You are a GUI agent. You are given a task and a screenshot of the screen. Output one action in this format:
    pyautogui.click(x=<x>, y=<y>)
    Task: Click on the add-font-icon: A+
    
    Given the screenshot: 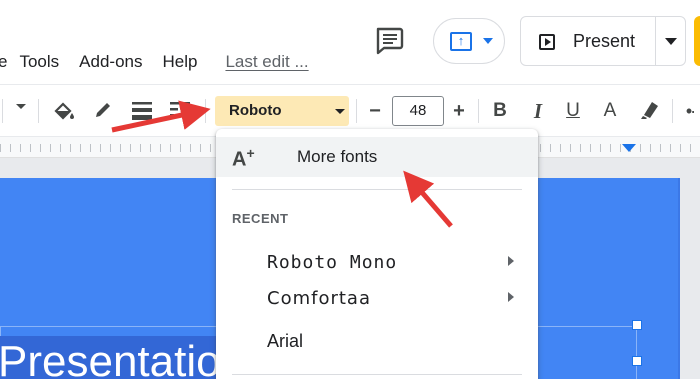 What is the action you would take?
    pyautogui.click(x=243, y=158)
    